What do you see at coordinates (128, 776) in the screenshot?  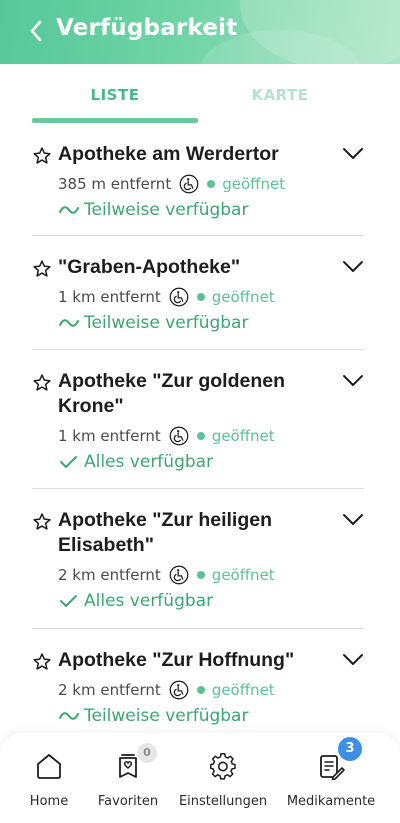 I see `nav-favoriten: 0 Favoriten` at bounding box center [128, 776].